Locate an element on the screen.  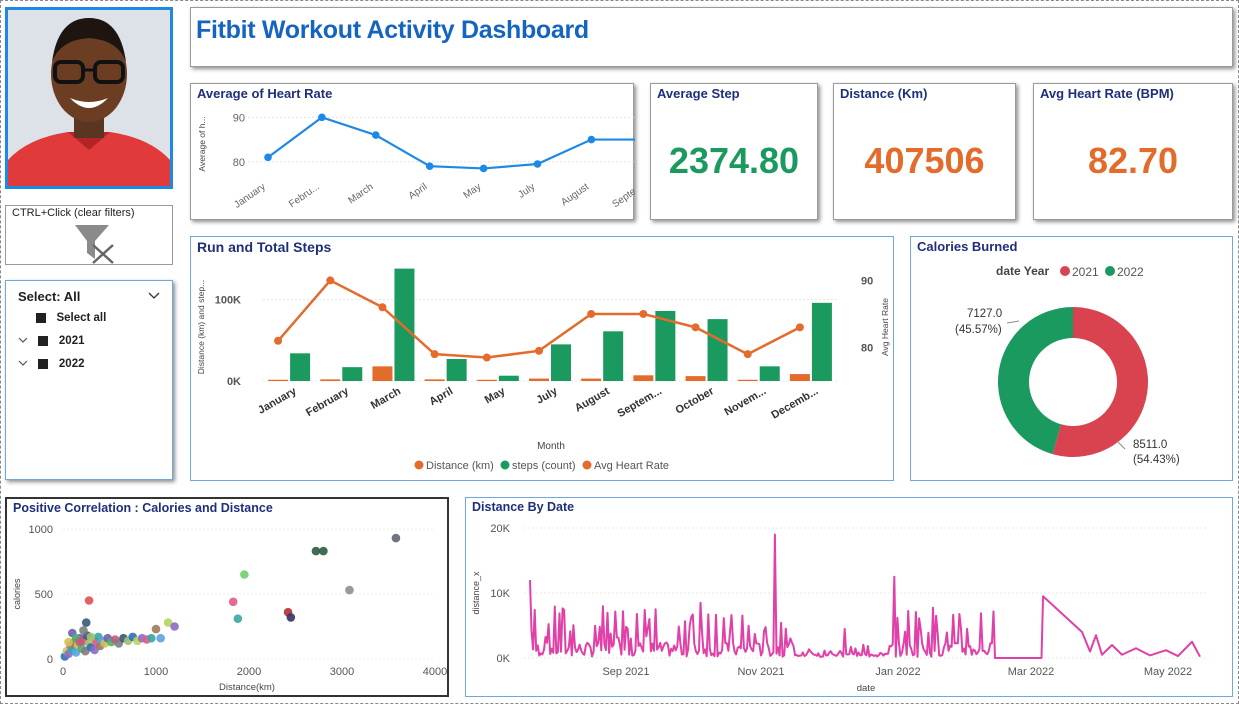
slicer-item-label: Select all is located at coordinates (81, 317).